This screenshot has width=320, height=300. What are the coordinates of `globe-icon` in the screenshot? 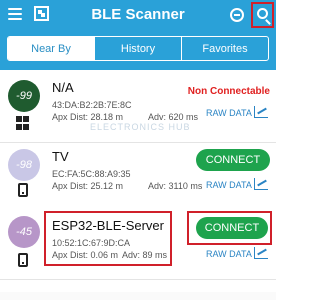 It's located at (237, 15).